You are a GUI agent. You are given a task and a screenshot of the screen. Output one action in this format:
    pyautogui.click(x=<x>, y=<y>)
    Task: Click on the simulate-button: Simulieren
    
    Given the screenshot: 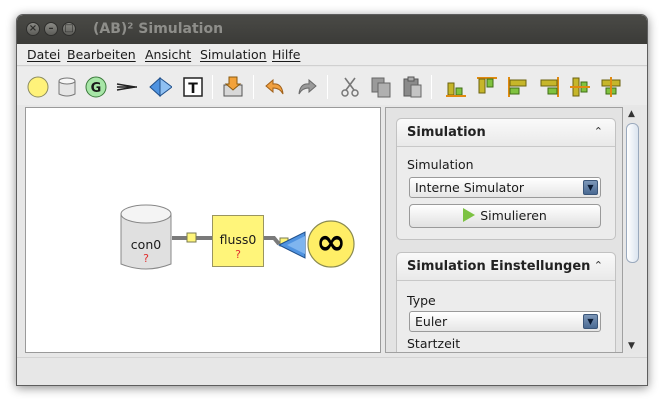 What is the action you would take?
    pyautogui.click(x=505, y=216)
    